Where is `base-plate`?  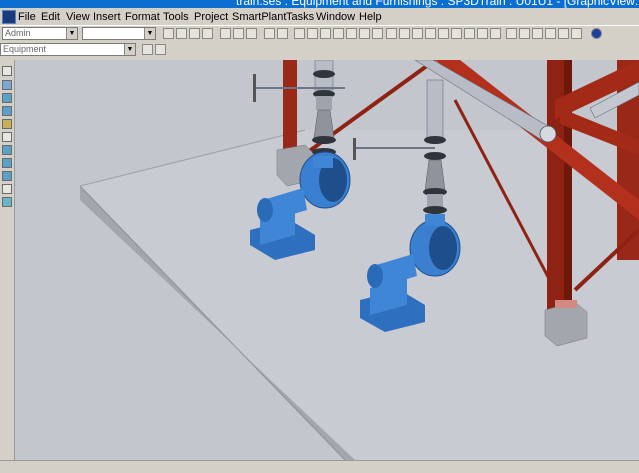 base-plate is located at coordinates (566, 304).